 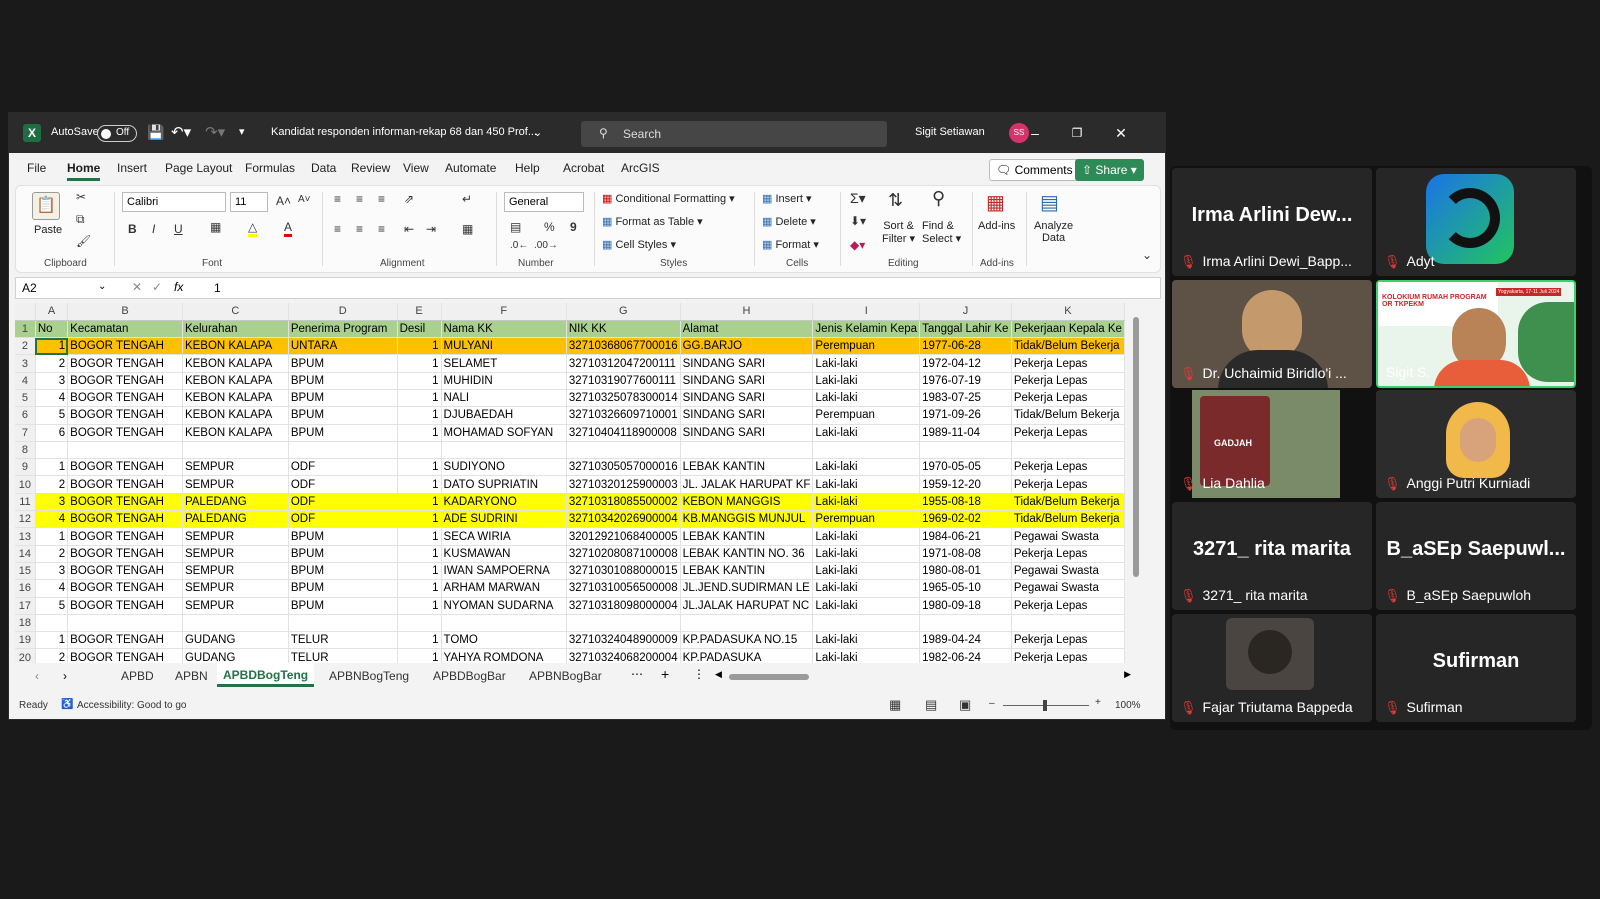 I want to click on table-cell: ARHAM MARWAN, so click(x=504, y=588).